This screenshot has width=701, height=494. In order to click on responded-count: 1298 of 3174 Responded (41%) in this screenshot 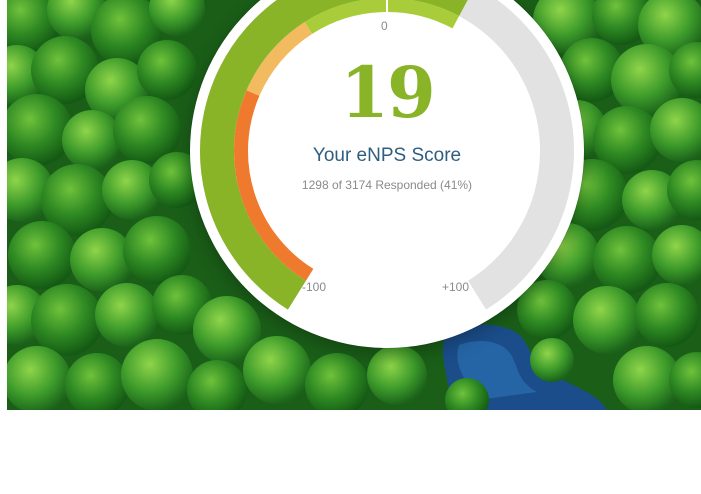, I will do `click(387, 185)`.